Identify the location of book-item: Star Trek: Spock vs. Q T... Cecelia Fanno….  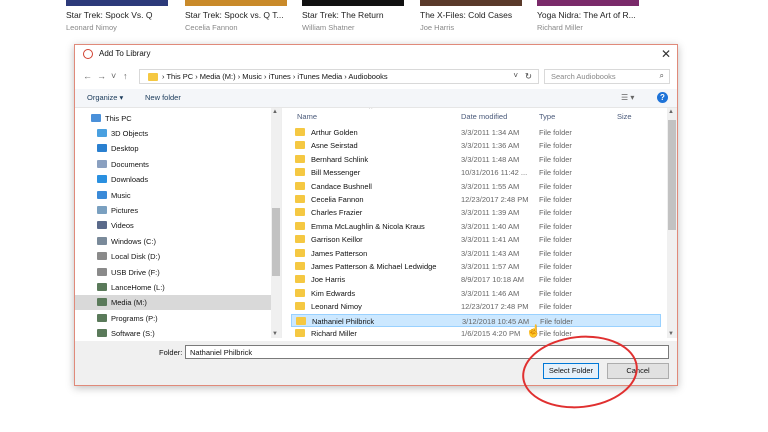
(234, 21).